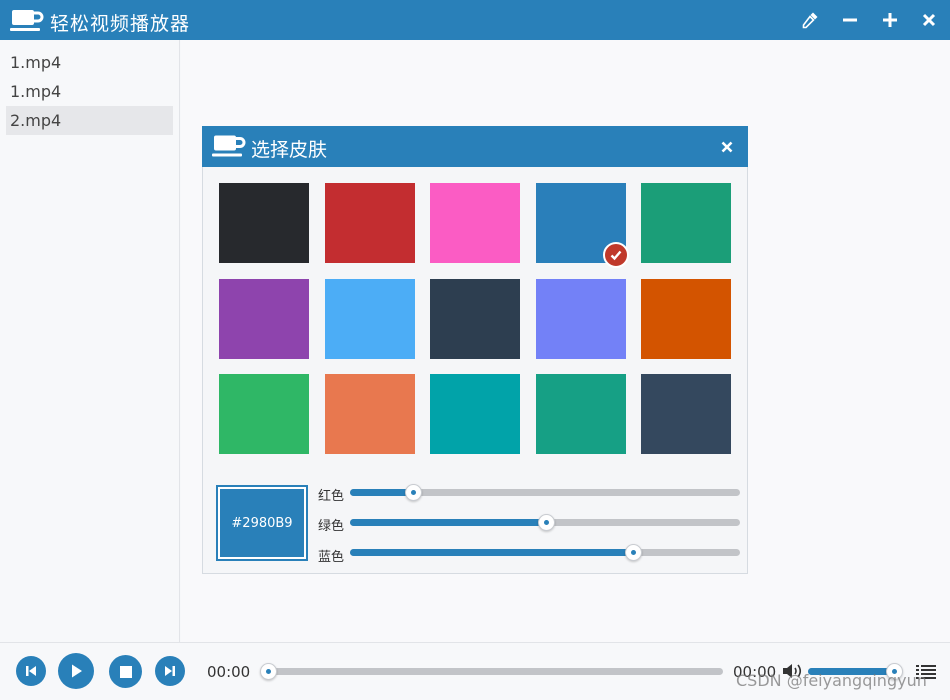 Image resolution: width=950 pixels, height=700 pixels. I want to click on stop-icon, so click(125, 671).